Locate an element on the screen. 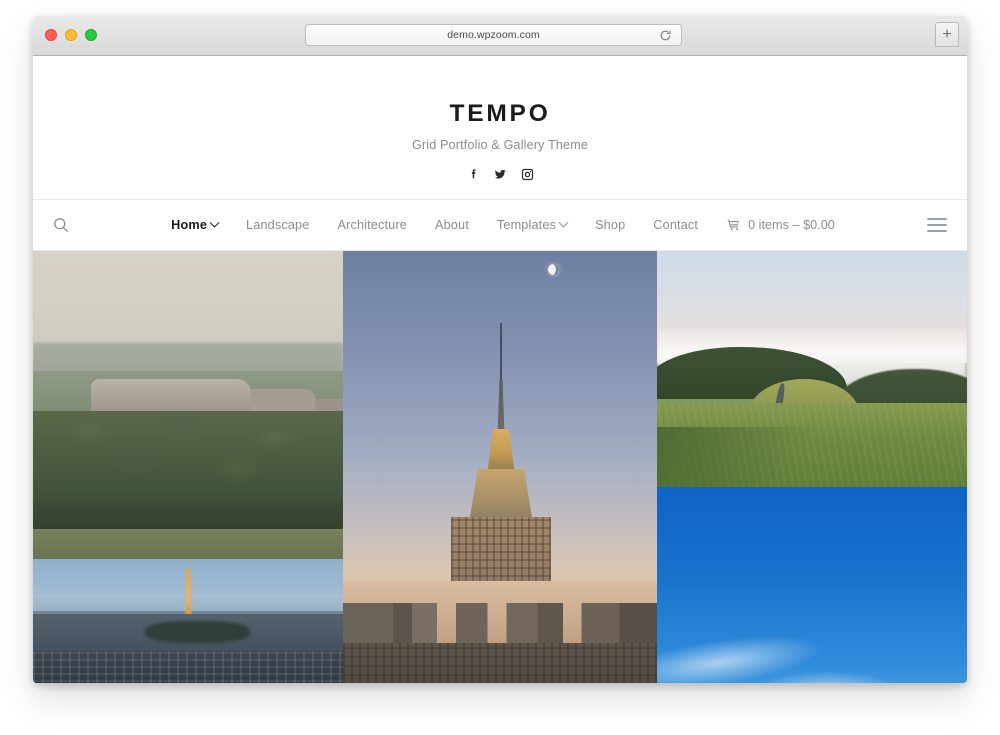 The width and height of the screenshot is (1000, 735). nav-item-label: Home is located at coordinates (189, 225).